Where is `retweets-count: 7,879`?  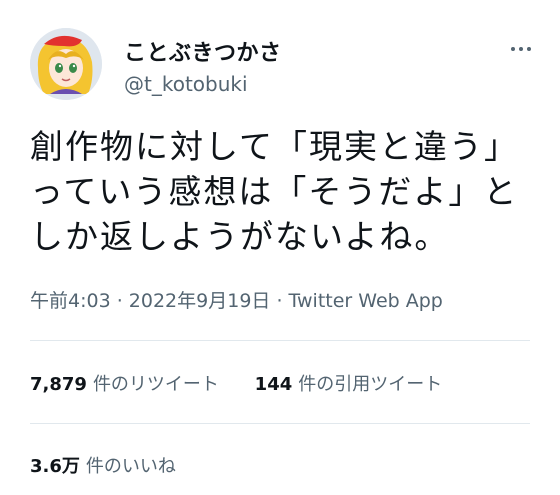 retweets-count: 7,879 is located at coordinates (58, 384).